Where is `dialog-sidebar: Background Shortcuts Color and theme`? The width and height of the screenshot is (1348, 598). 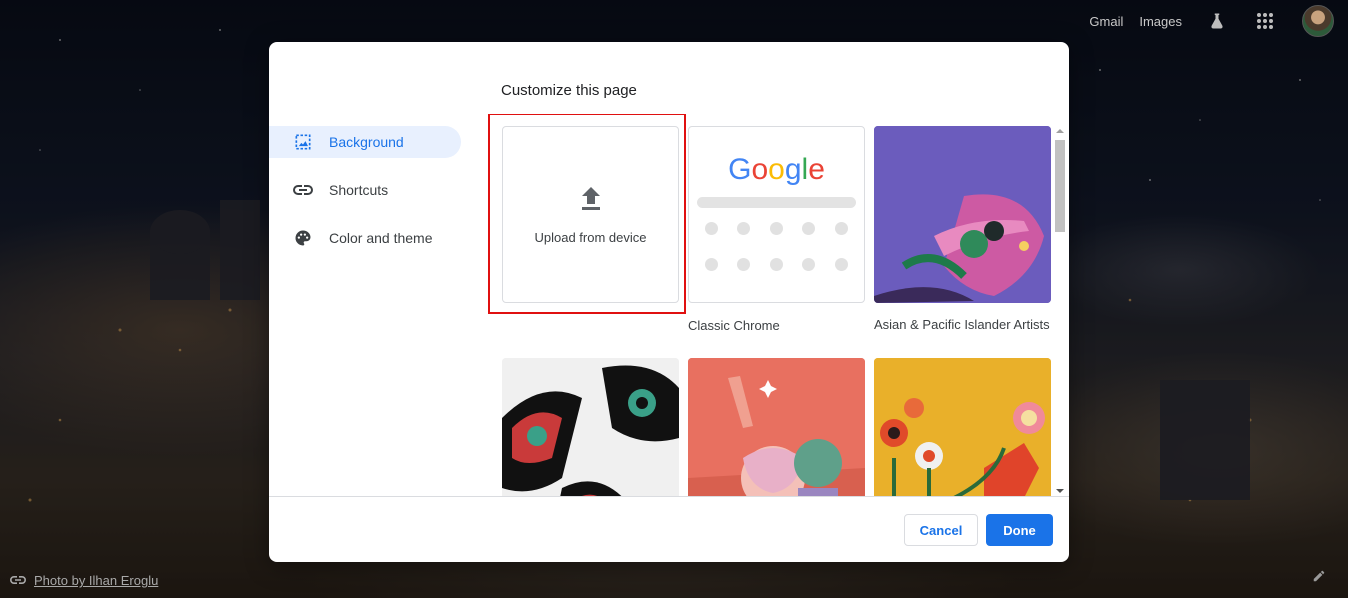 dialog-sidebar: Background Shortcuts Color and theme is located at coordinates (369, 198).